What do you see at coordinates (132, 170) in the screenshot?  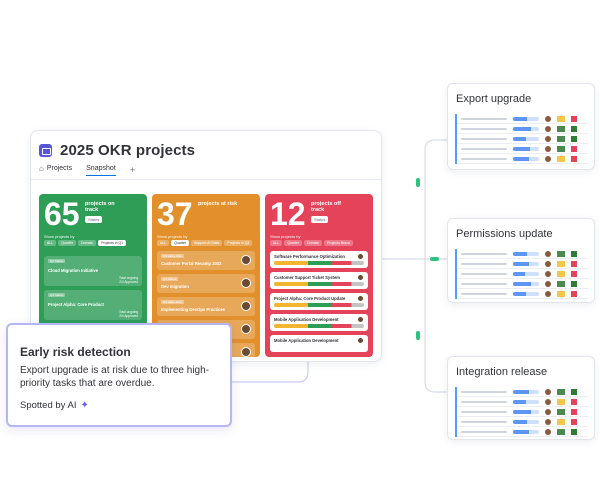 I see `add-tab-button: +` at bounding box center [132, 170].